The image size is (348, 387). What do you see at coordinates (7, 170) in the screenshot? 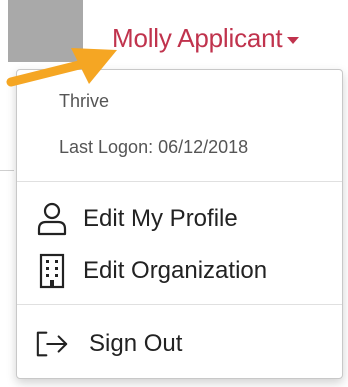
I see `background-divider` at bounding box center [7, 170].